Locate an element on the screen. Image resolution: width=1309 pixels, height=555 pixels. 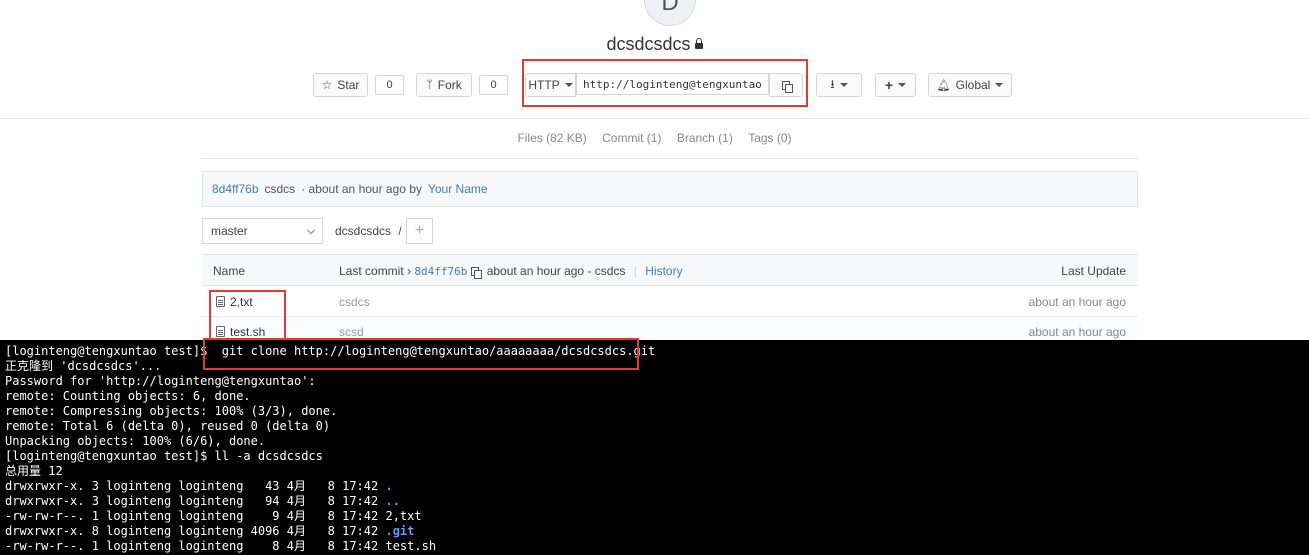
protocol-label: HTTP is located at coordinates (544, 85).